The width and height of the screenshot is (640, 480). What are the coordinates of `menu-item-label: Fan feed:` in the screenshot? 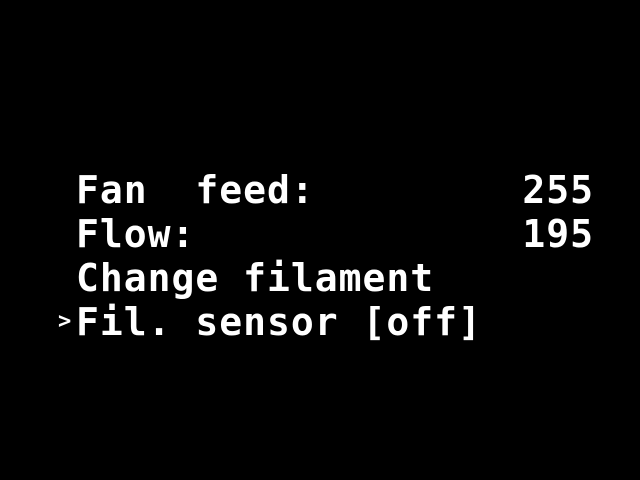 It's located at (195, 190).